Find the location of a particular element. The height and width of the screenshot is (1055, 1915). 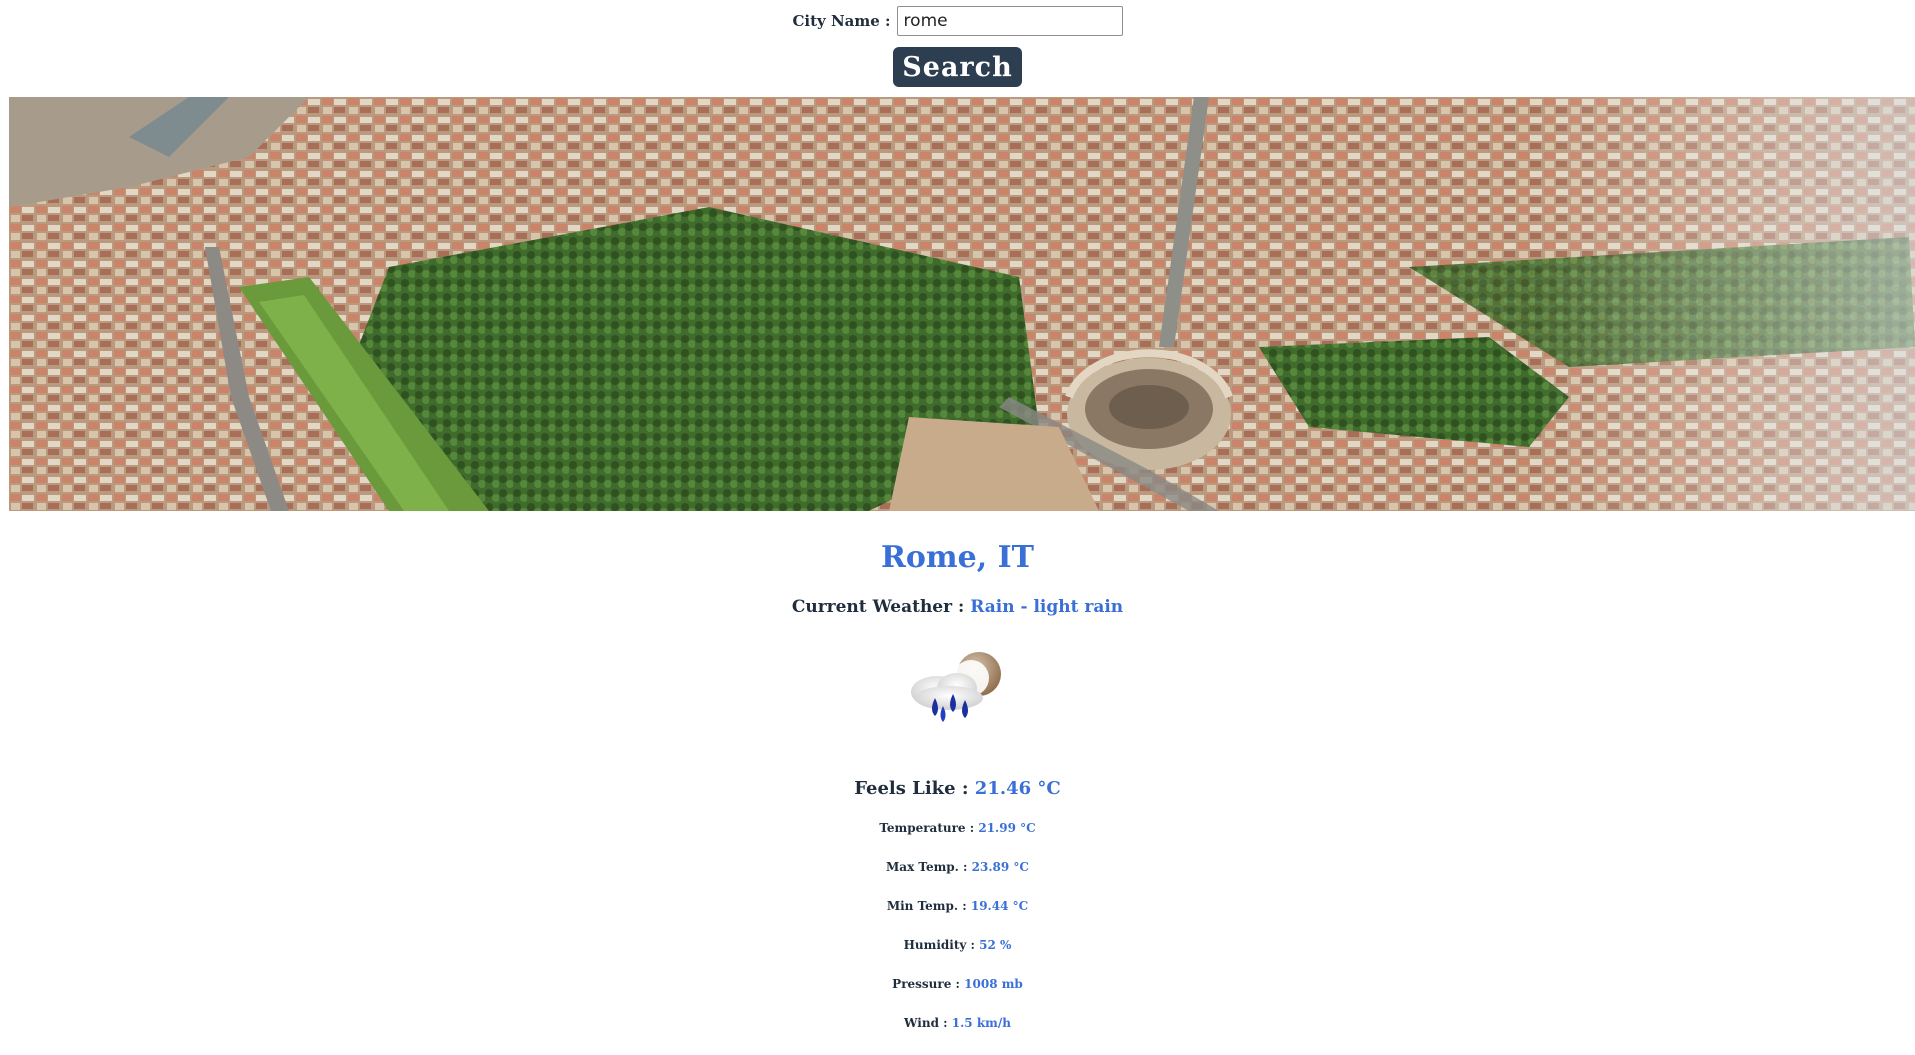

city-name-input is located at coordinates (1009, 21).